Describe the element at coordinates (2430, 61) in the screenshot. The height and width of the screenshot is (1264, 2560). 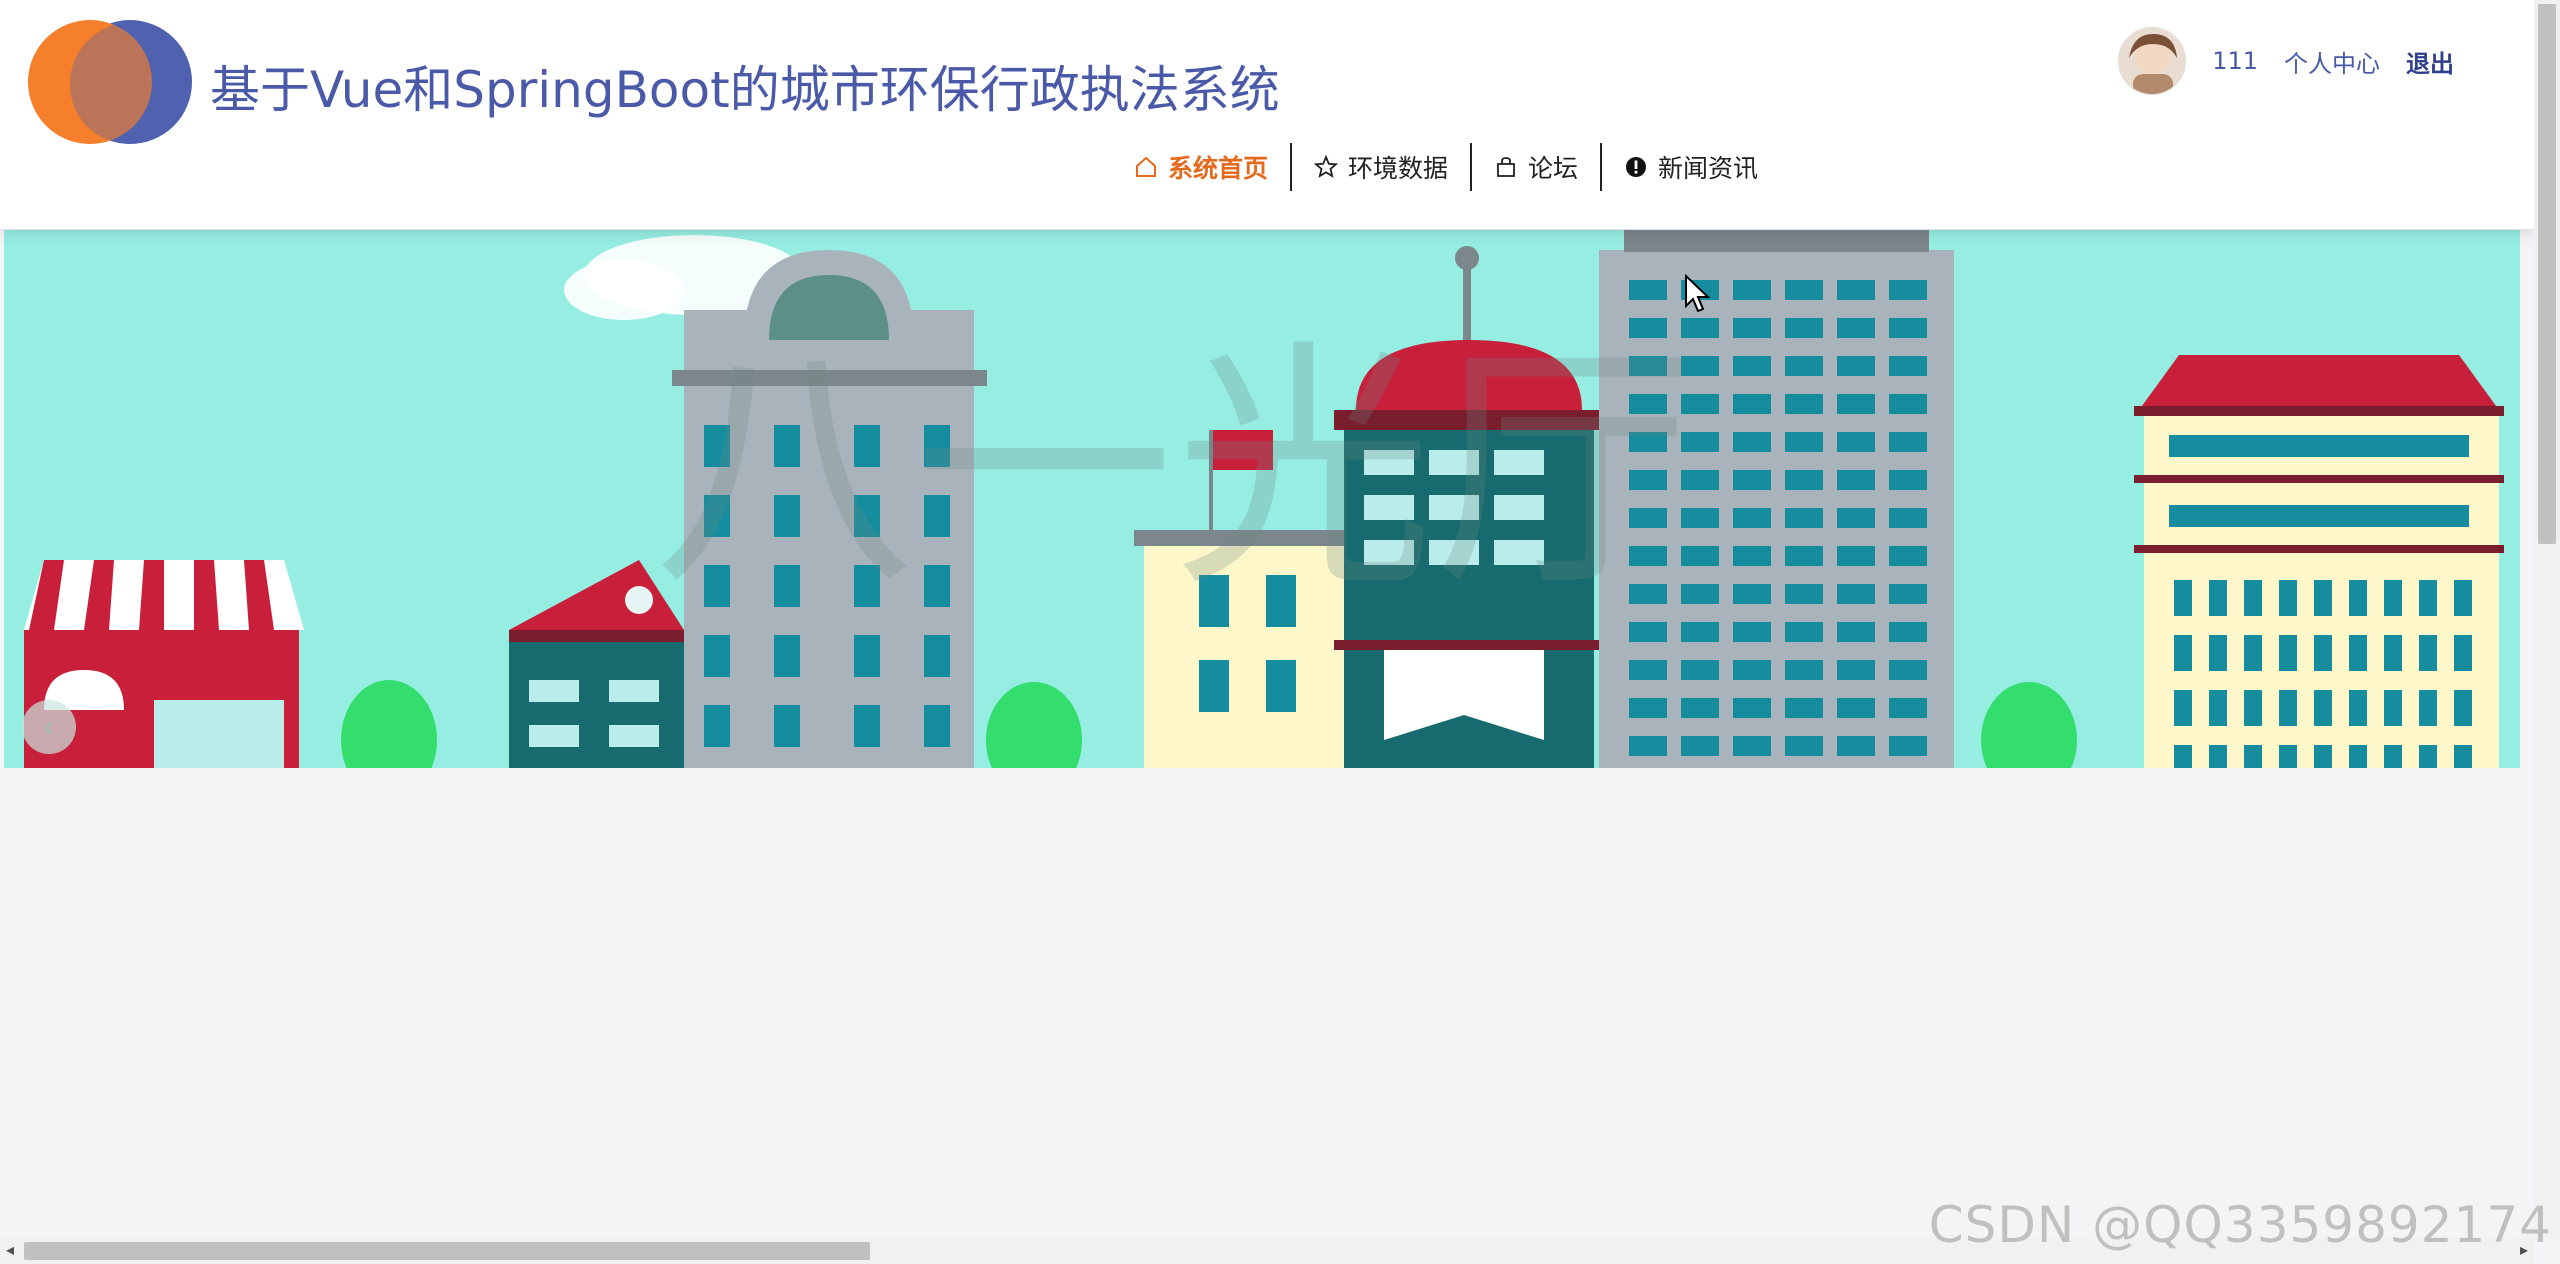
I see `logout-button: 退出` at that location.